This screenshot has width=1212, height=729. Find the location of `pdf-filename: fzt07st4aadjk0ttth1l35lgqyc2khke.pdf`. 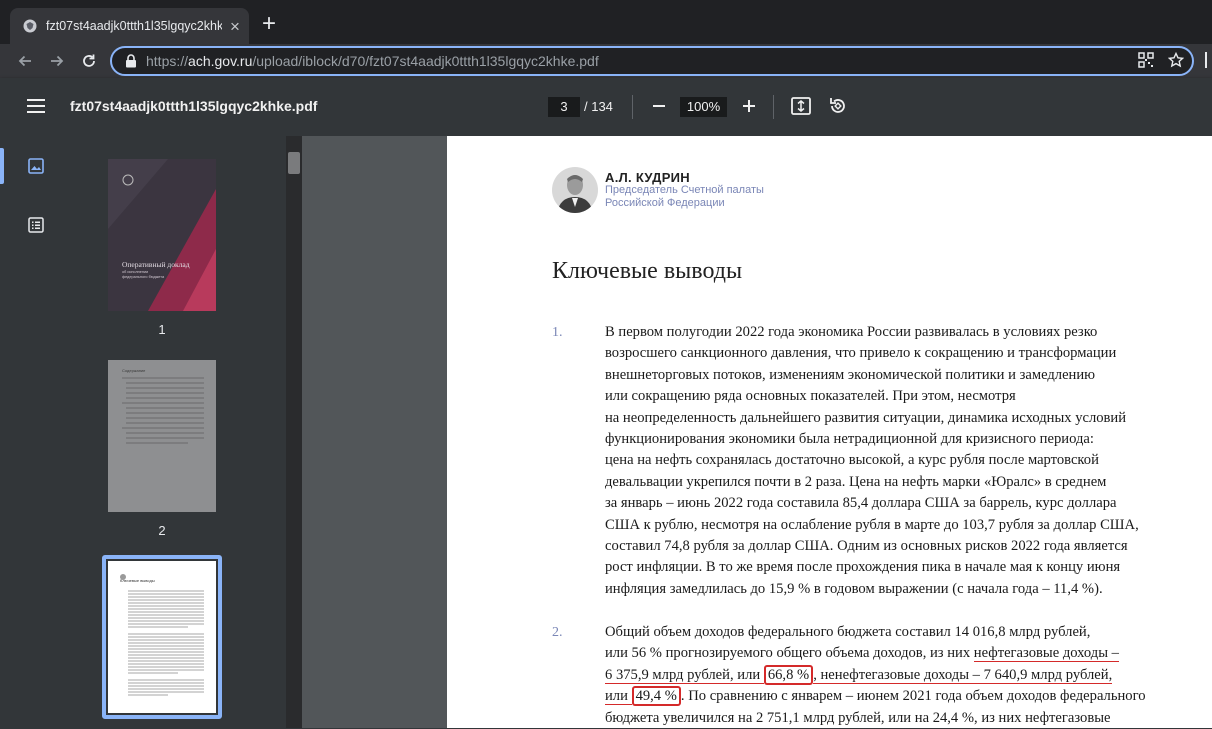

pdf-filename: fzt07st4aadjk0ttth1l35lgqyc2khke.pdf is located at coordinates (194, 106).